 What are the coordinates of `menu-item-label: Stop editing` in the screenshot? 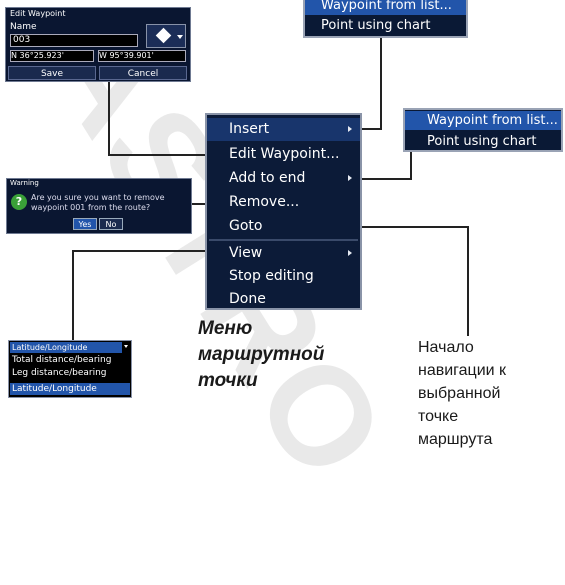 It's located at (271, 276).